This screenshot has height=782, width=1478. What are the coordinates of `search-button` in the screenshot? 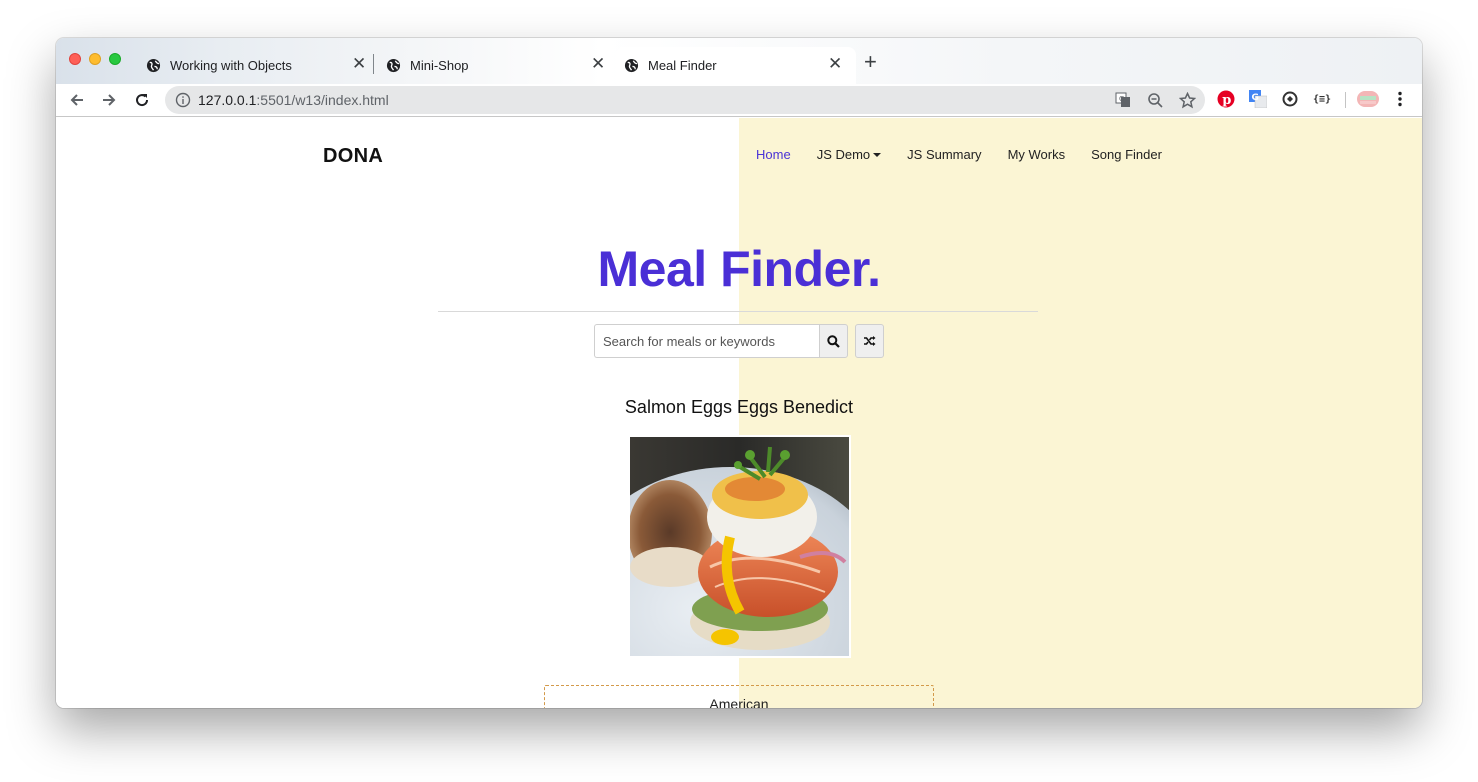 It's located at (833, 341).